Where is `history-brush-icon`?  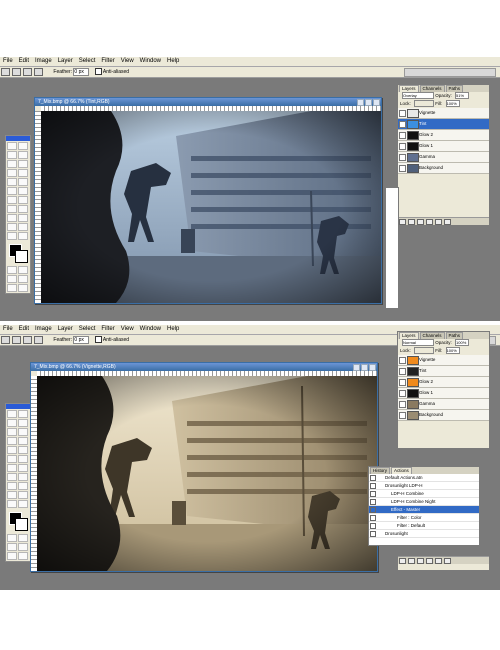
history-brush-icon is located at coordinates (23, 450).